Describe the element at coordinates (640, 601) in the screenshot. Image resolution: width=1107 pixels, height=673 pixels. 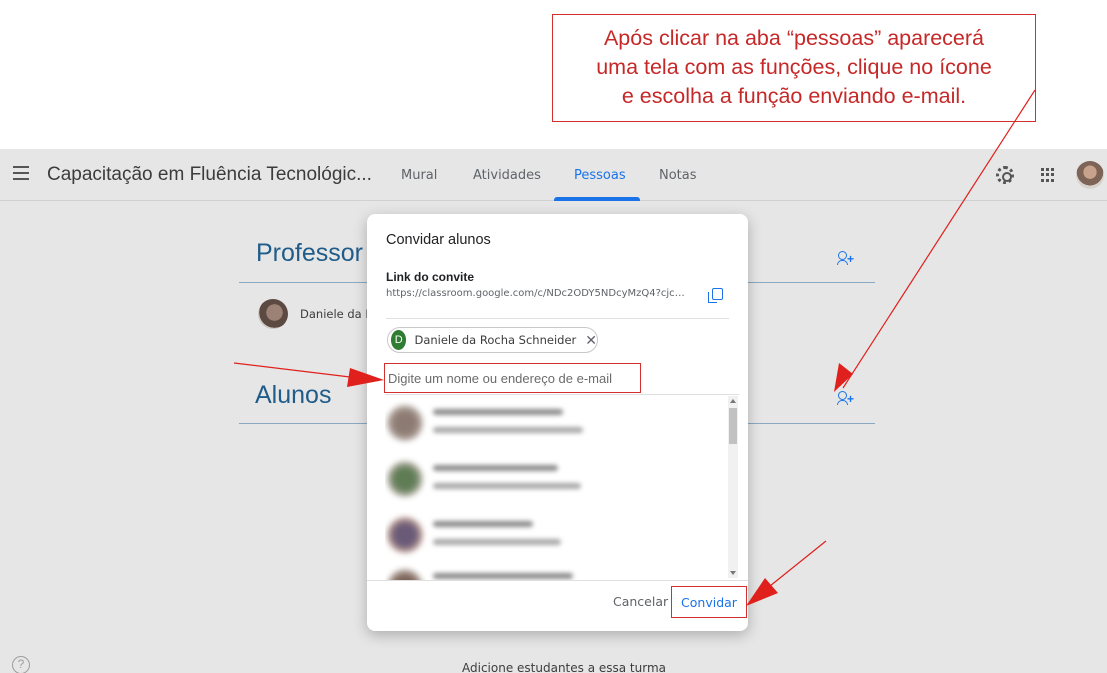
I see `cancel-button: Cancelar` at that location.